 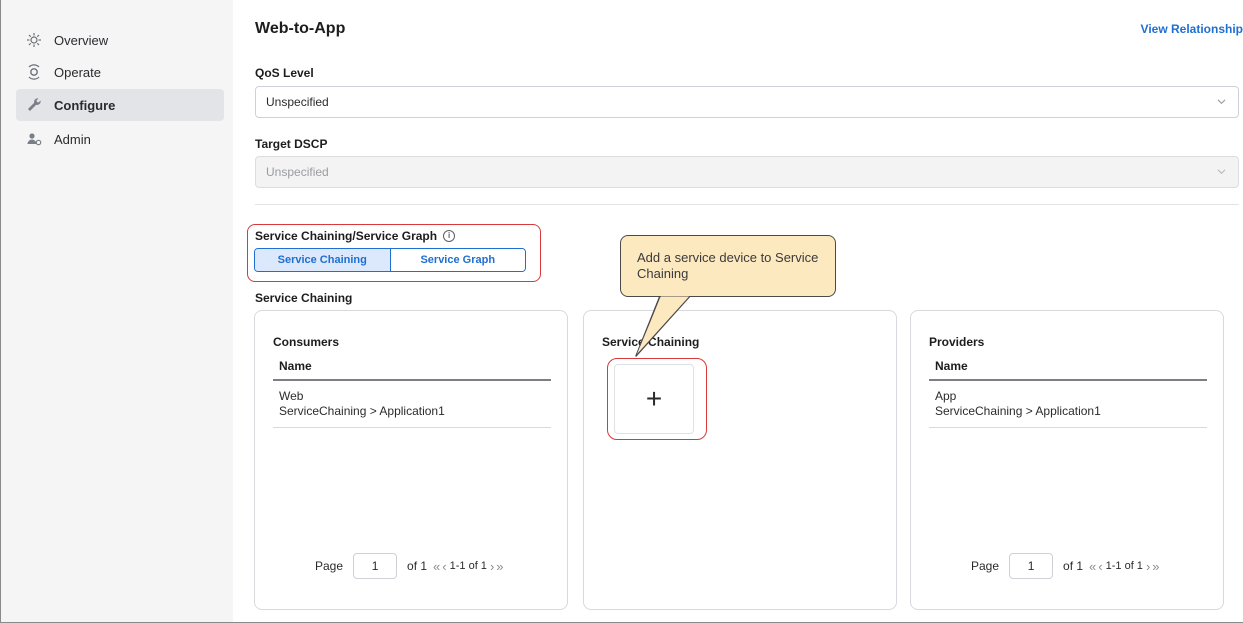 What do you see at coordinates (747, 204) in the screenshot?
I see `divider` at bounding box center [747, 204].